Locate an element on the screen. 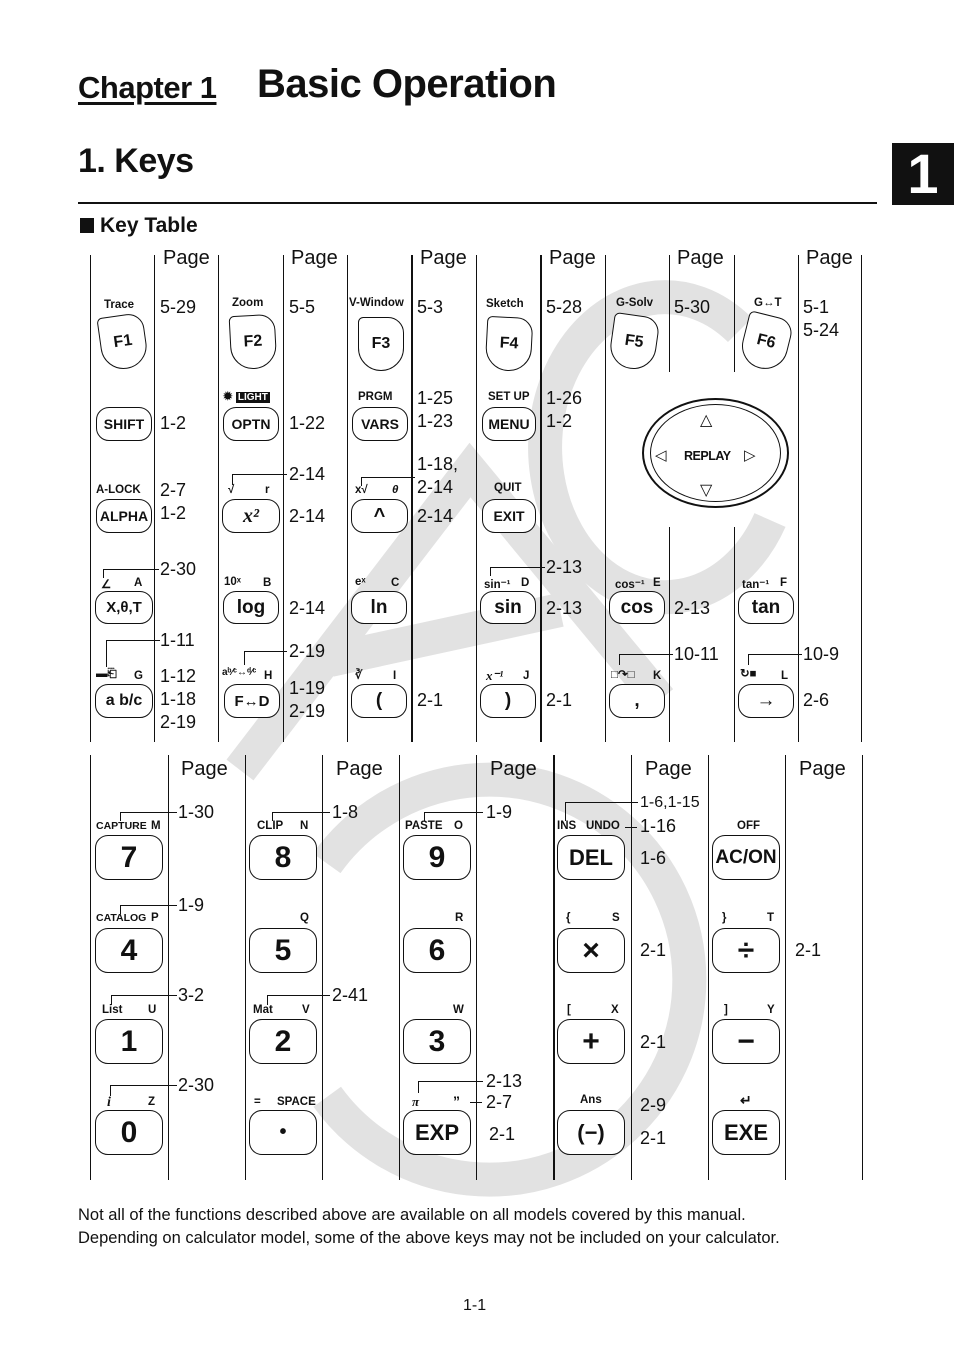  vars-key: VARS is located at coordinates (380, 424).